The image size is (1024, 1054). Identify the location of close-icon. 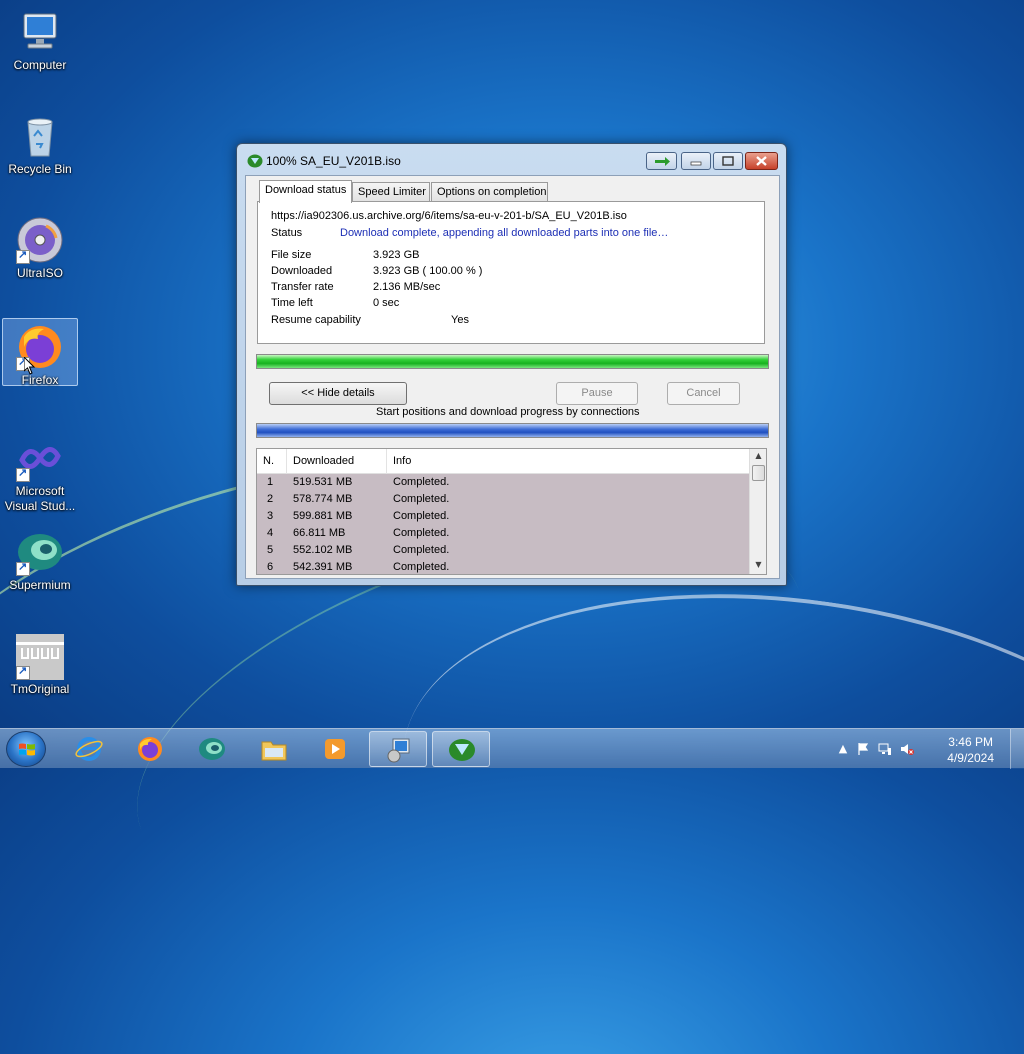
(761, 161).